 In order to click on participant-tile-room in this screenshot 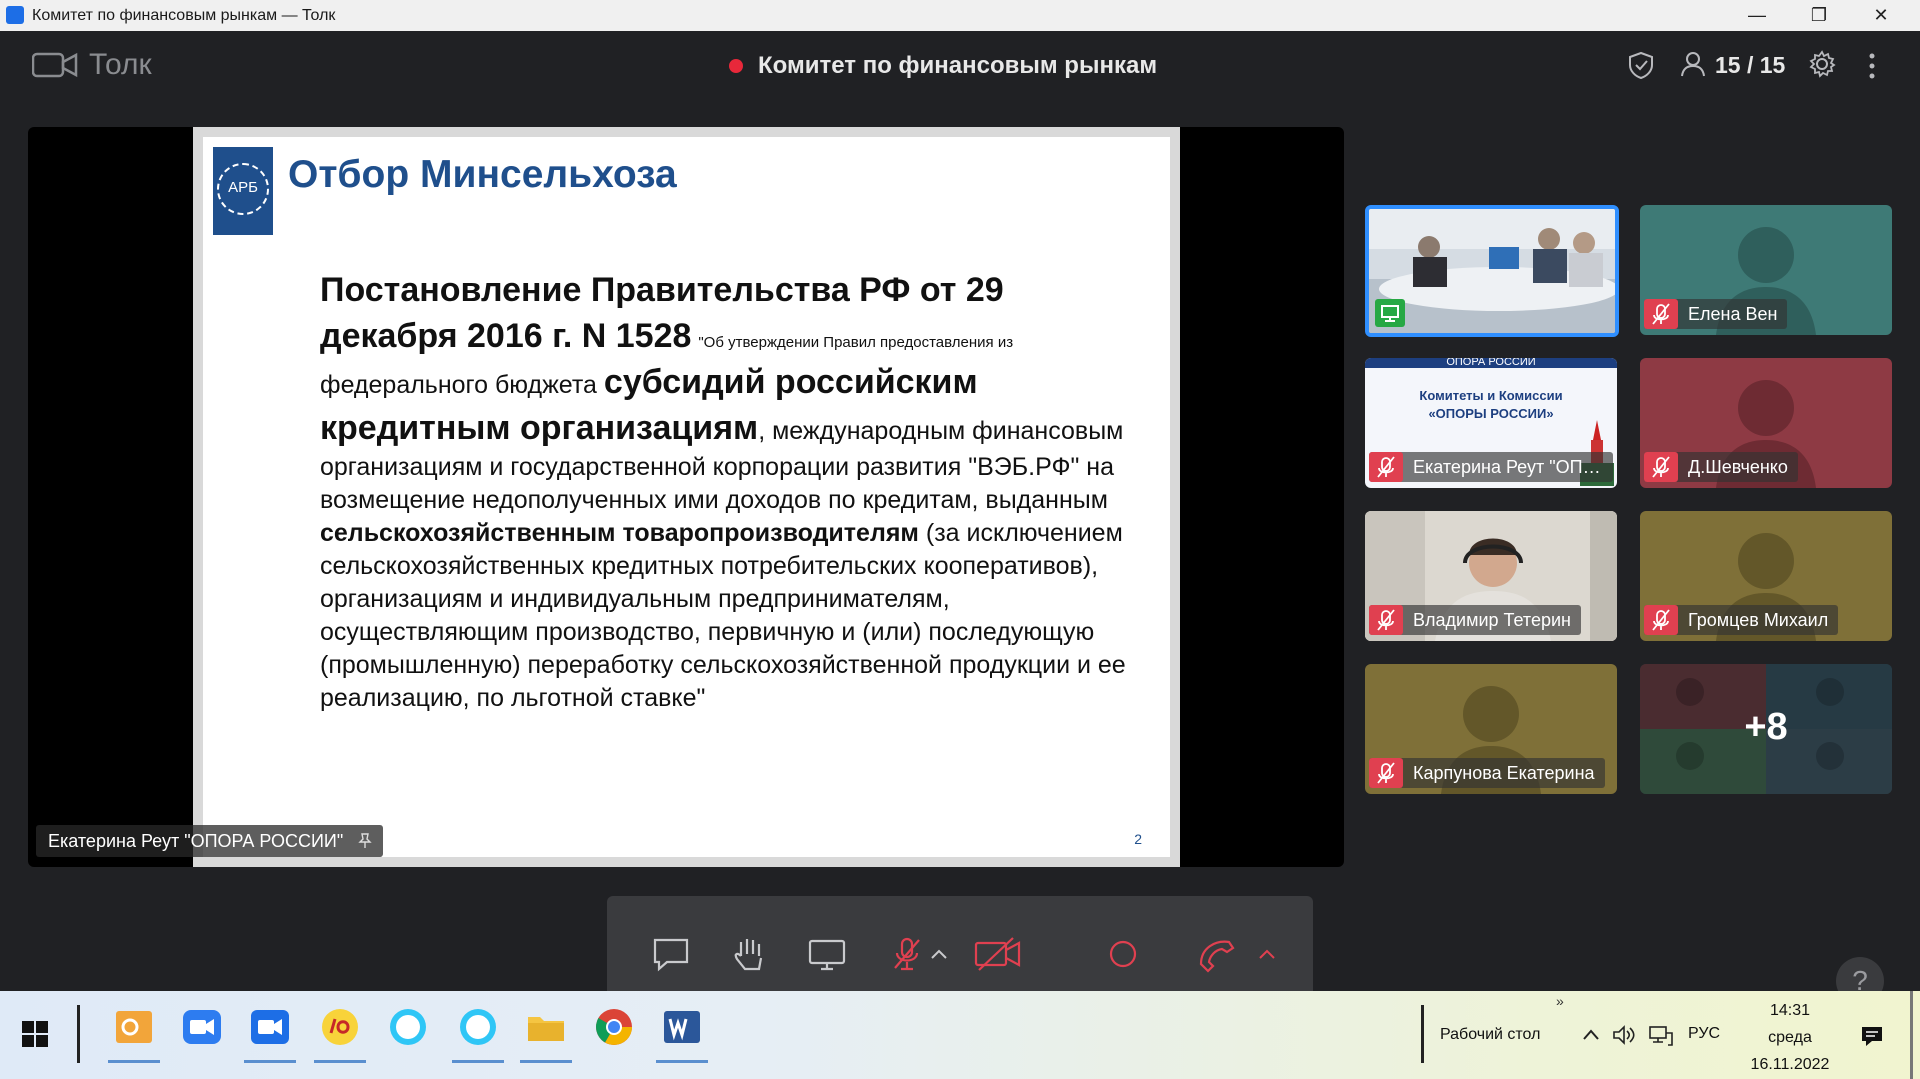, I will do `click(1492, 271)`.